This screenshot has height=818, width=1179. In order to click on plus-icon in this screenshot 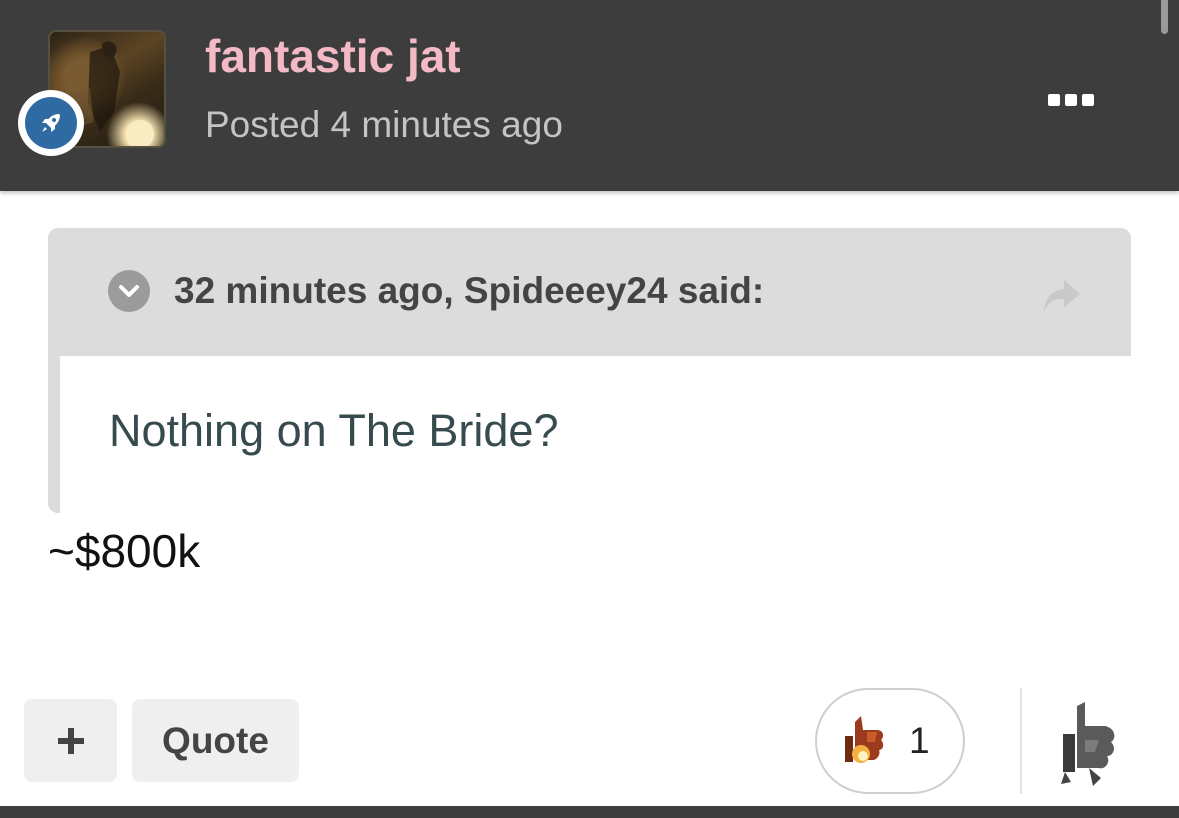, I will do `click(70, 740)`.